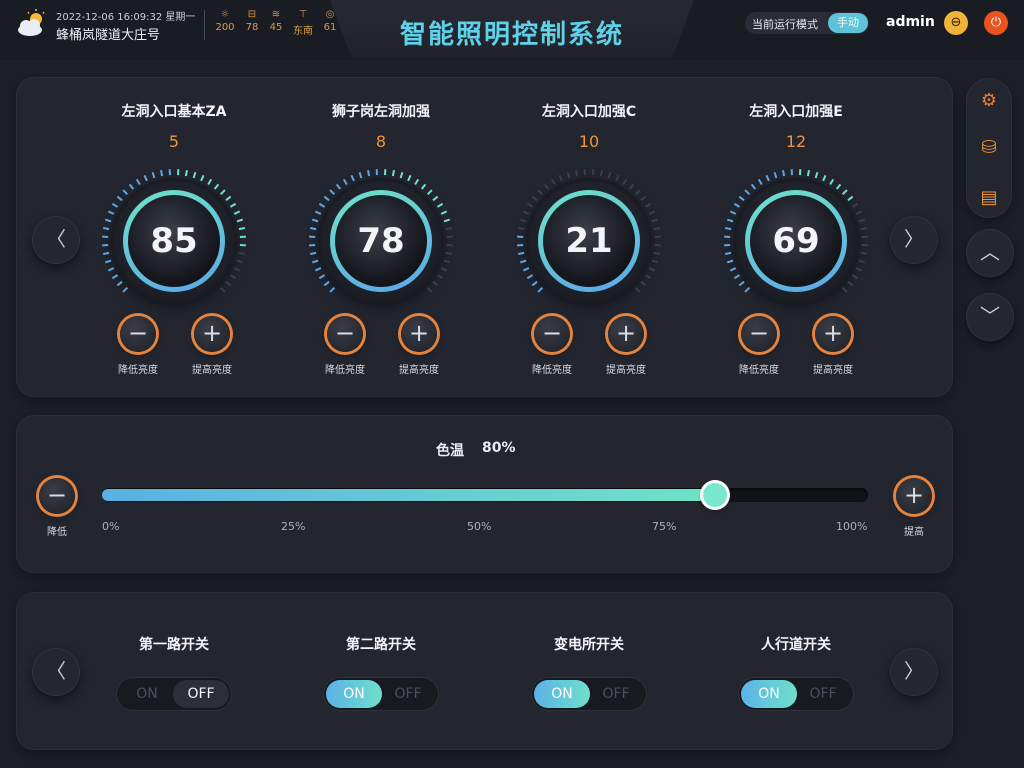  What do you see at coordinates (450, 451) in the screenshot?
I see `color-temp-label: 色温` at bounding box center [450, 451].